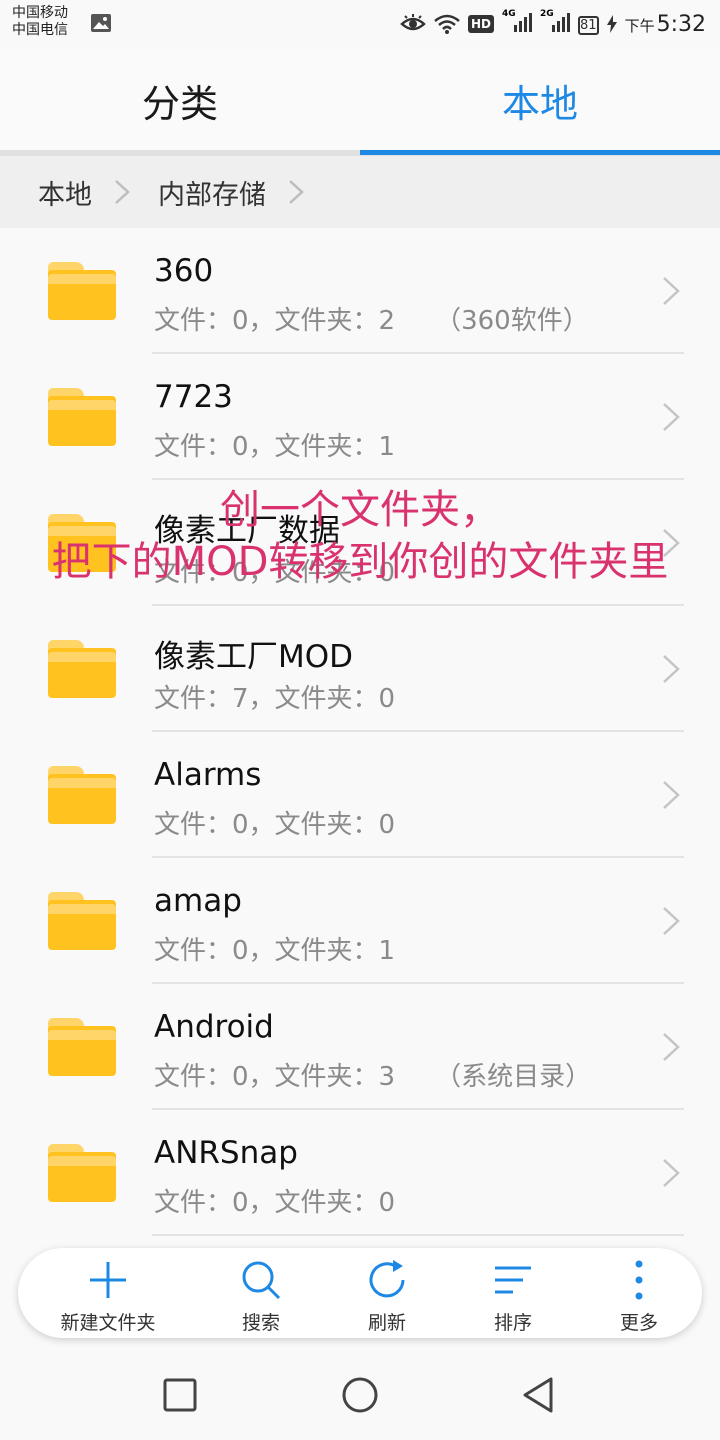 The width and height of the screenshot is (720, 1440). What do you see at coordinates (261, 1280) in the screenshot?
I see `search-icon` at bounding box center [261, 1280].